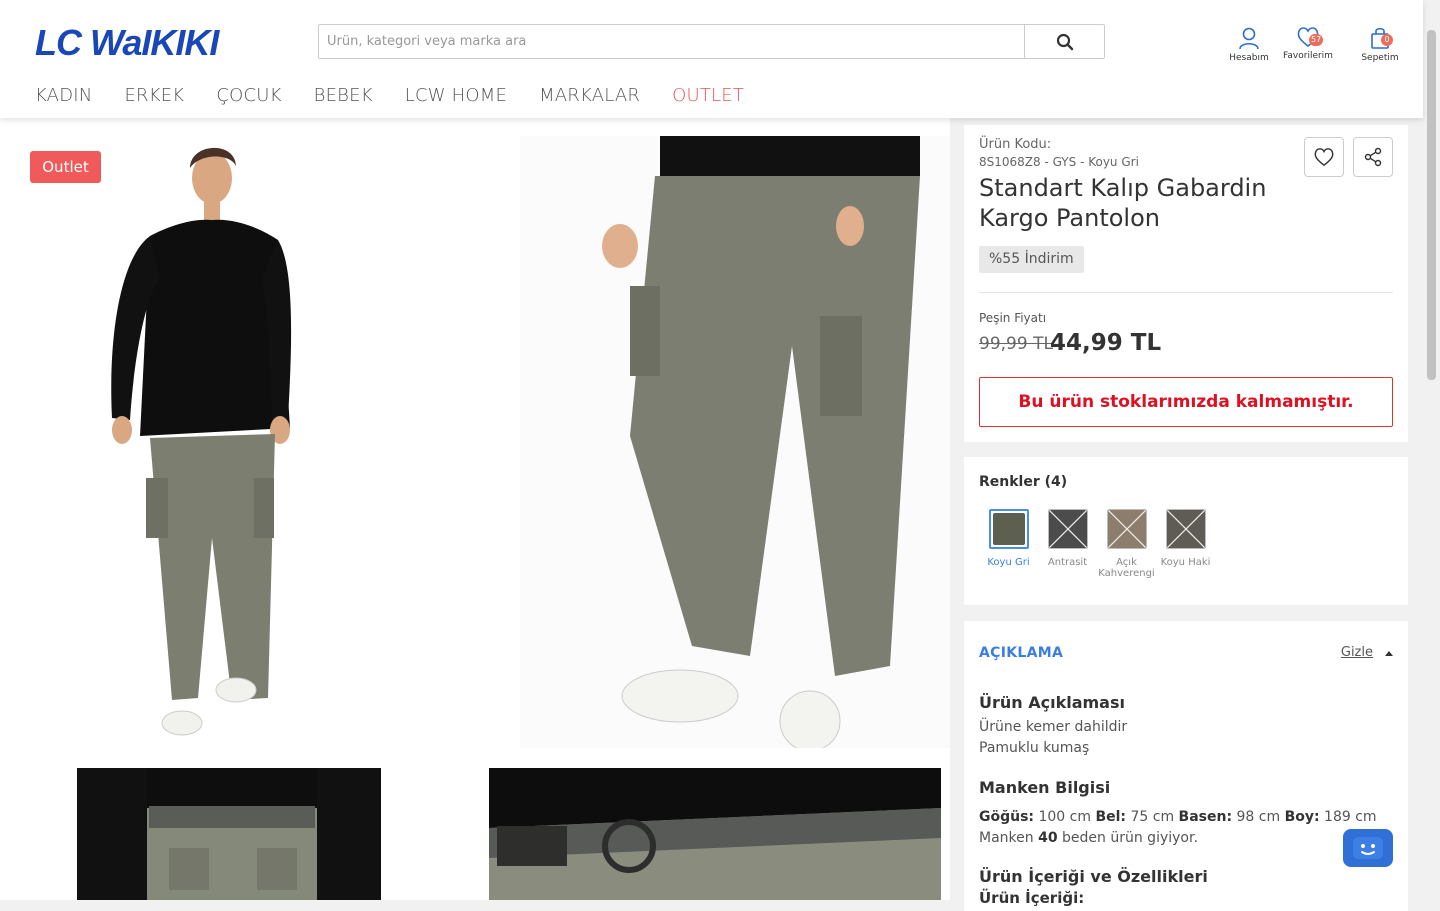 Image resolution: width=1440 pixels, height=911 pixels. Describe the element at coordinates (343, 95) in the screenshot. I see `nav-item-bebek: BEBEK` at that location.